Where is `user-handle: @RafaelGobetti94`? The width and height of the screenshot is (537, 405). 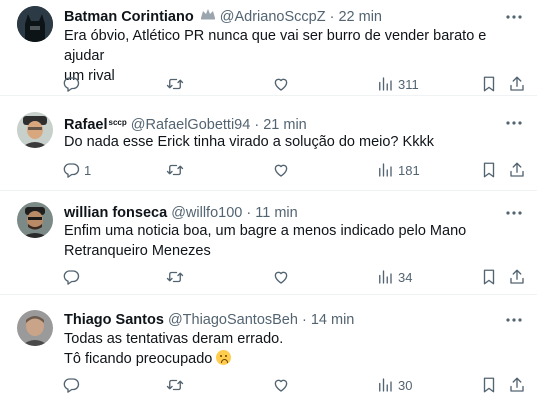 user-handle: @RafaelGobetti94 is located at coordinates (191, 125).